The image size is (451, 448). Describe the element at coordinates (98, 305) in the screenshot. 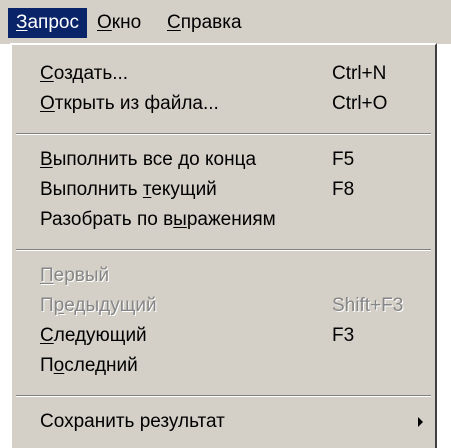

I see `menu-item-label: Предыдущий` at that location.